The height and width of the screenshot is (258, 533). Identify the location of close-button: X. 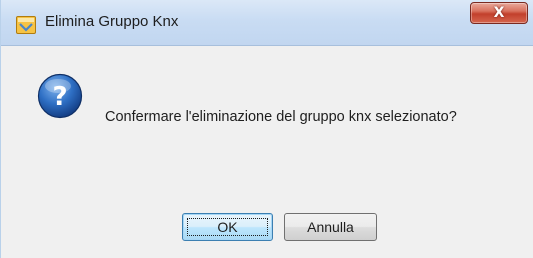
(499, 13).